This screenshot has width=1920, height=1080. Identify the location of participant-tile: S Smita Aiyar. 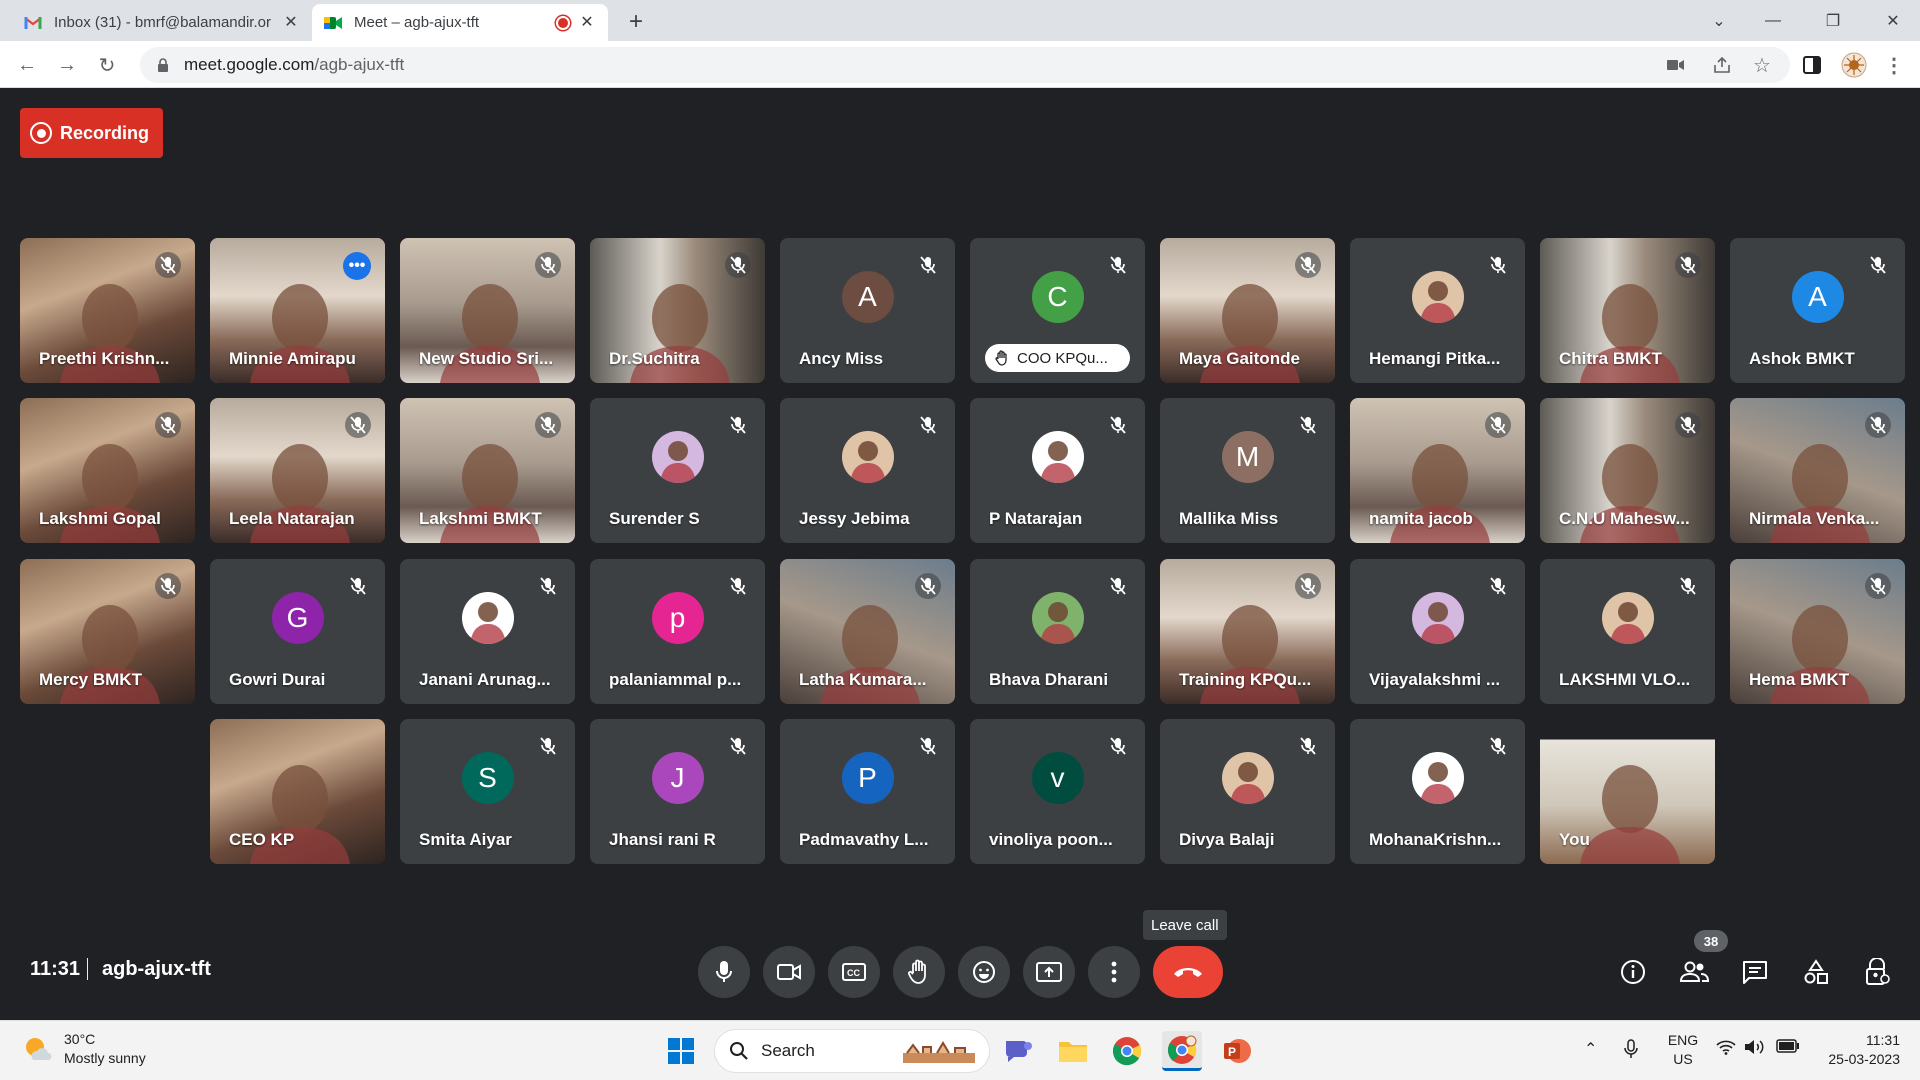
(487, 791).